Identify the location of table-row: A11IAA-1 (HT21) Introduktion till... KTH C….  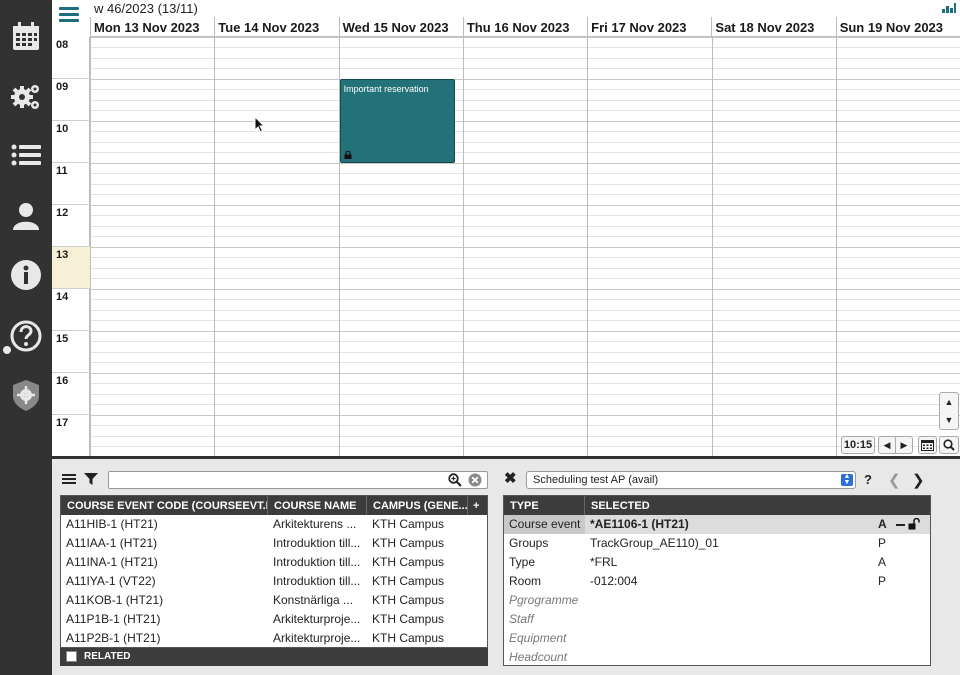
(274, 543).